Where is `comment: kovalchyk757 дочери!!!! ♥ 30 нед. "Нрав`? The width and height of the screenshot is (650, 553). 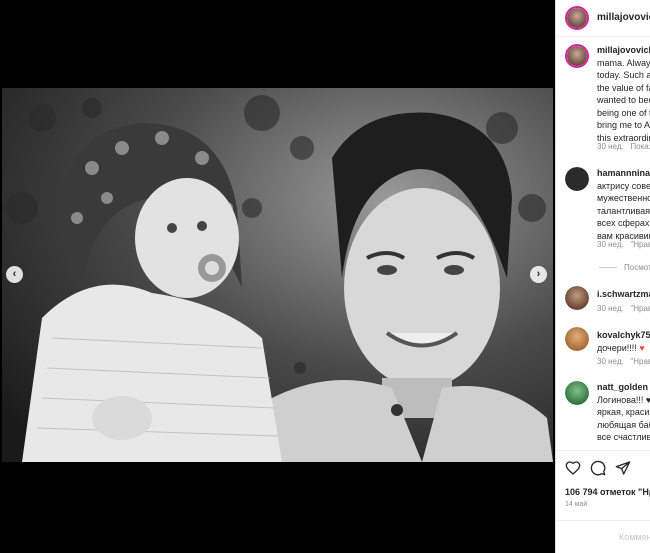
comment: kovalchyk757 дочери!!!! ♥ 30 нед. "Нрав is located at coordinates (603, 347).